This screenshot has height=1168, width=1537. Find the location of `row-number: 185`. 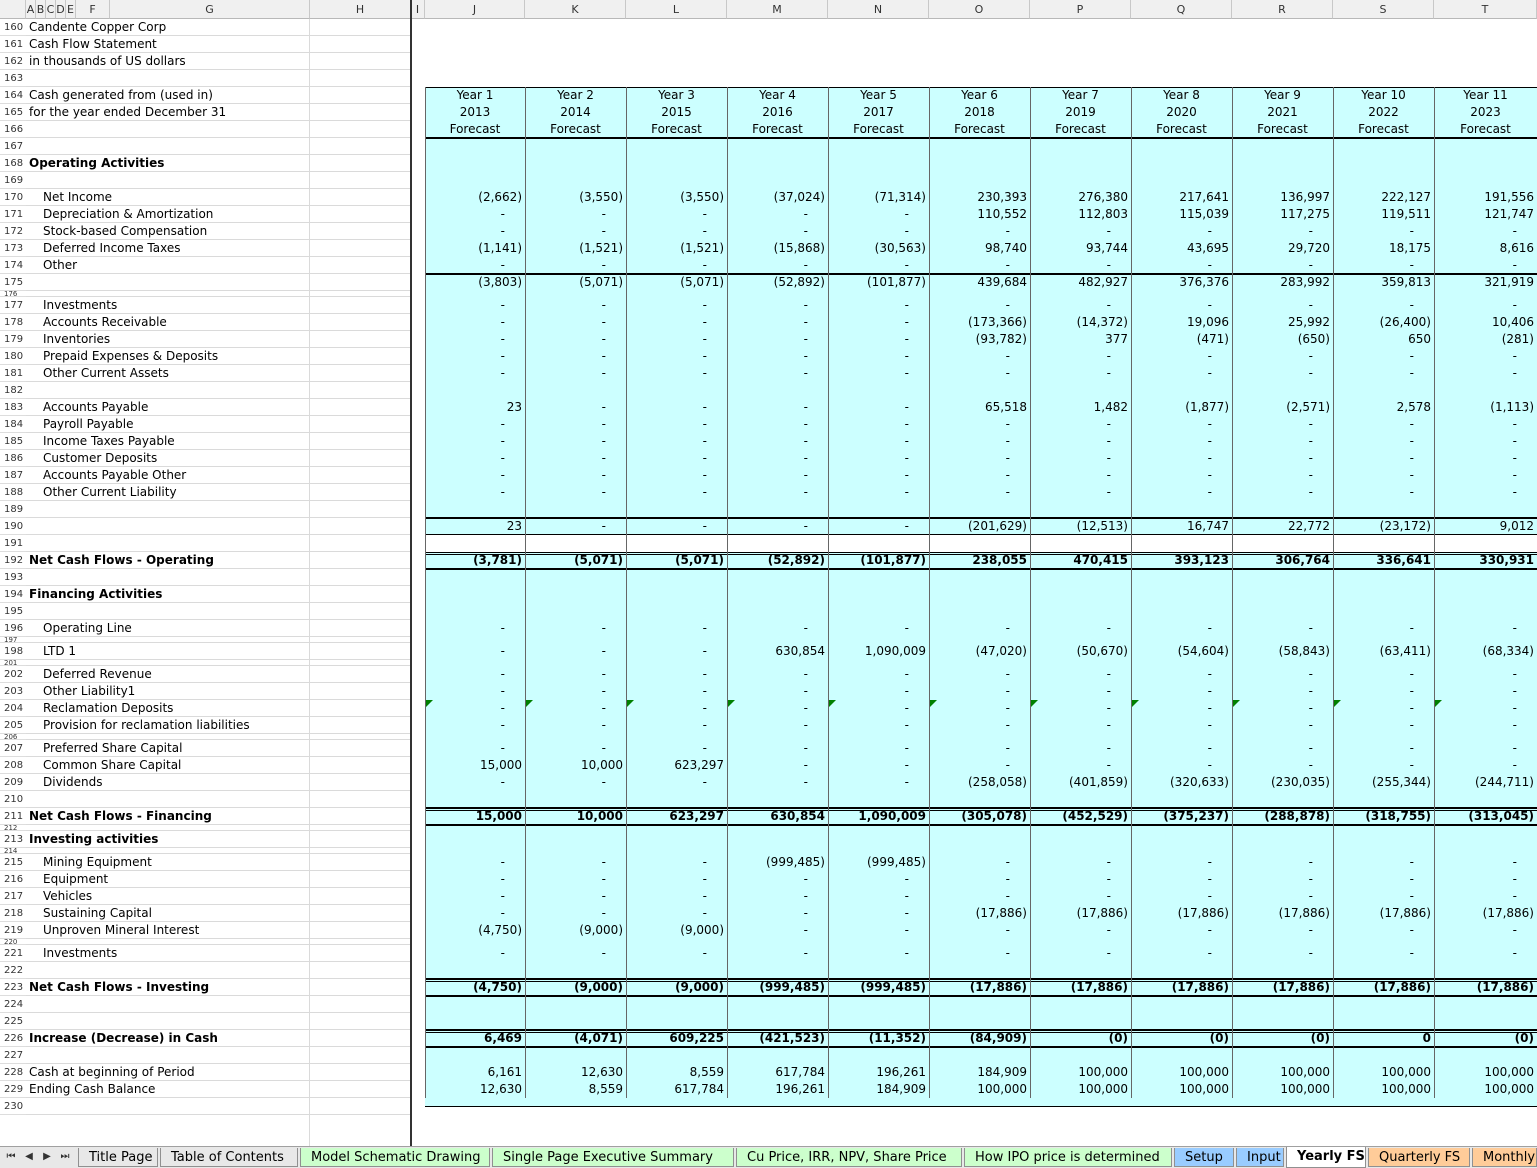

row-number: 185 is located at coordinates (13, 441).